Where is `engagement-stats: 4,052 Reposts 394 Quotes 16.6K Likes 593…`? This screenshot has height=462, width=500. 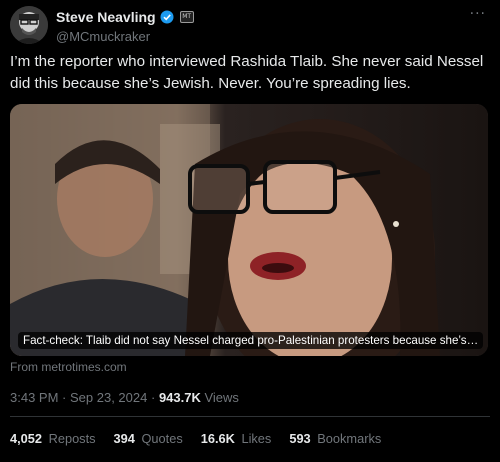
engagement-stats: 4,052 Reposts 394 Quotes 16.6K Likes 593… is located at coordinates (204, 438).